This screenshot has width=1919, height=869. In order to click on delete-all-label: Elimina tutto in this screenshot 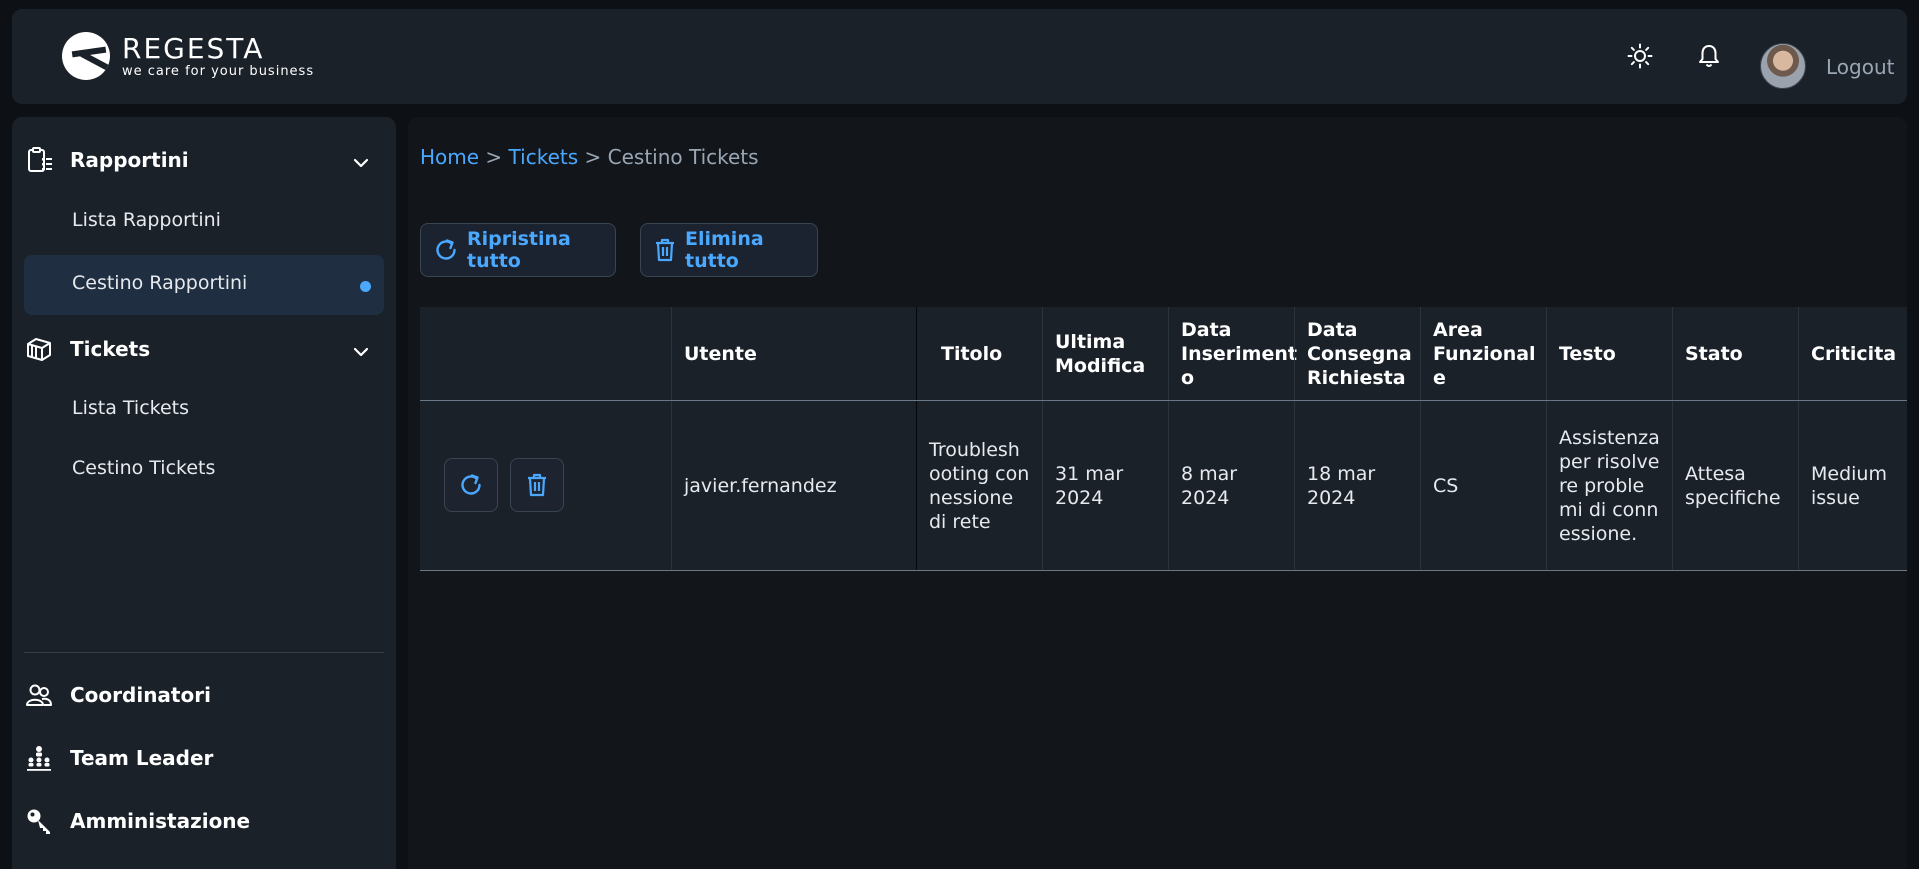, I will do `click(724, 250)`.